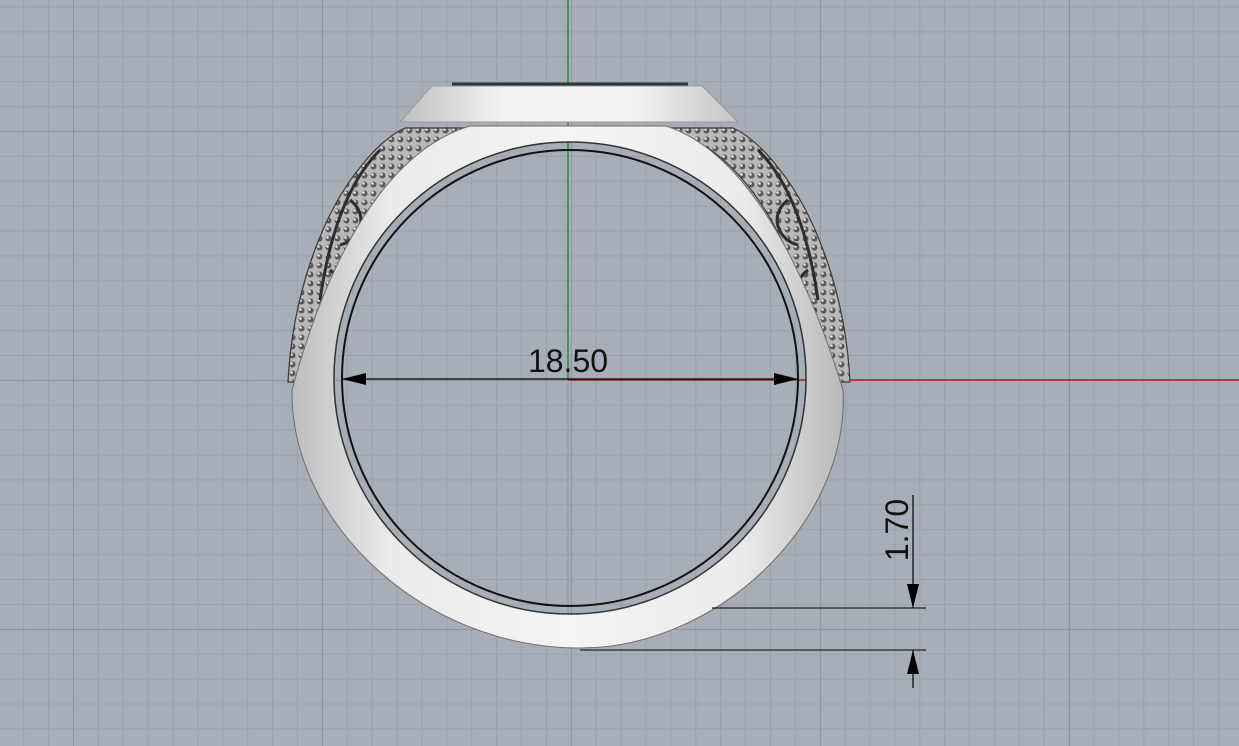 The height and width of the screenshot is (746, 1239). What do you see at coordinates (569, 104) in the screenshot?
I see `ring-top-plate` at bounding box center [569, 104].